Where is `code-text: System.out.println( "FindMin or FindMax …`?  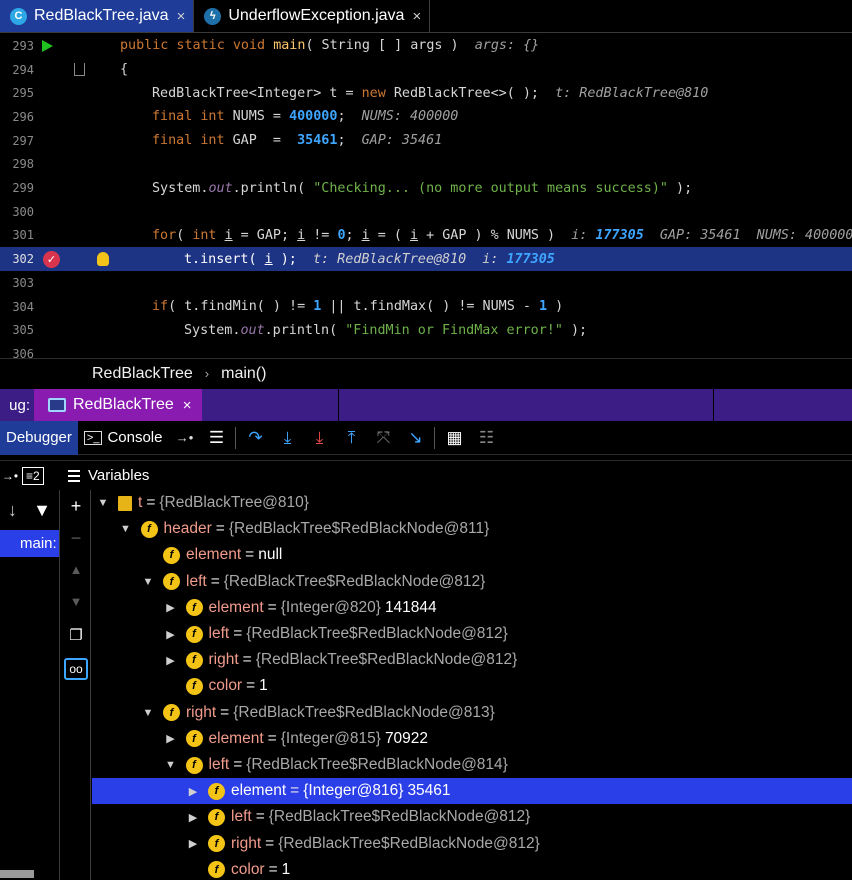
code-text: System.out.println( "FindMin or FindMax … is located at coordinates (386, 330).